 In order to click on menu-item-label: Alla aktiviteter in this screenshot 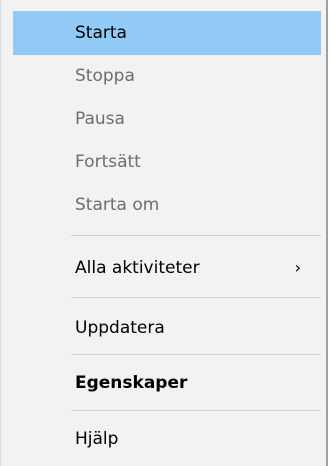, I will do `click(137, 268)`.